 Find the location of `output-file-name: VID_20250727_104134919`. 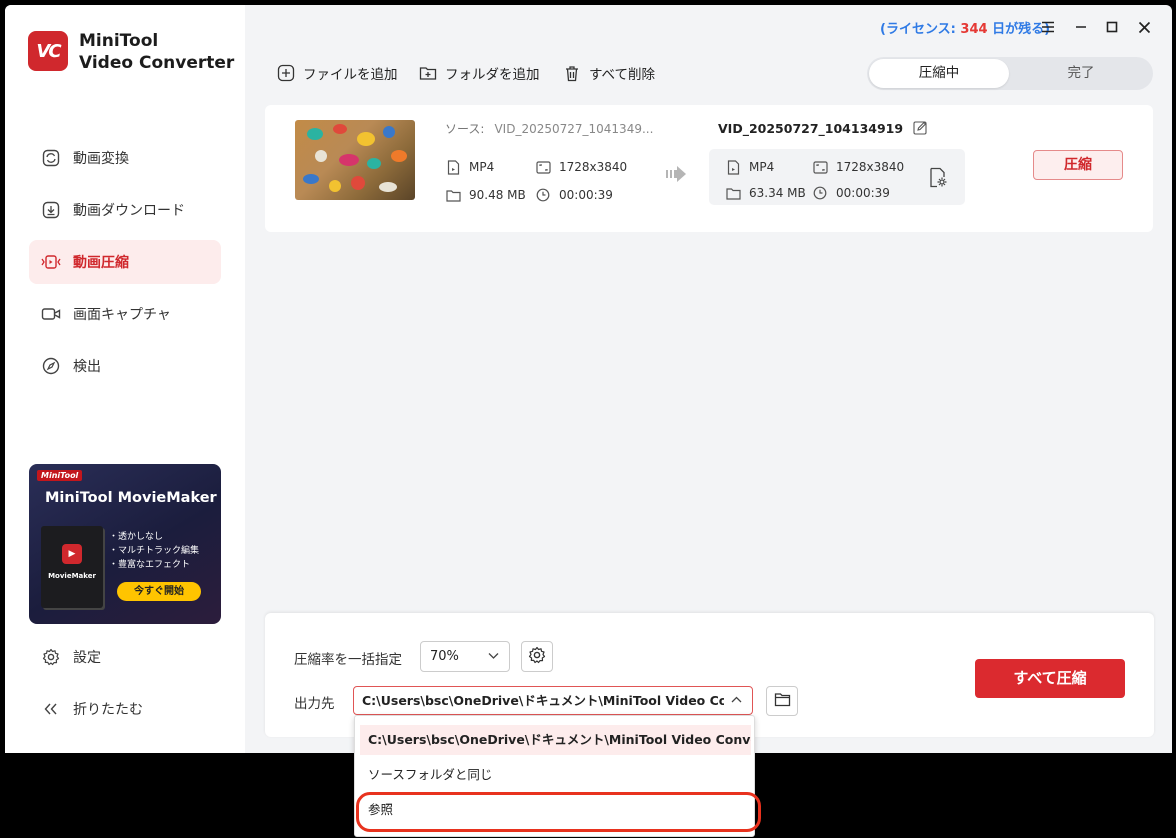

output-file-name: VID_20250727_104134919 is located at coordinates (823, 128).